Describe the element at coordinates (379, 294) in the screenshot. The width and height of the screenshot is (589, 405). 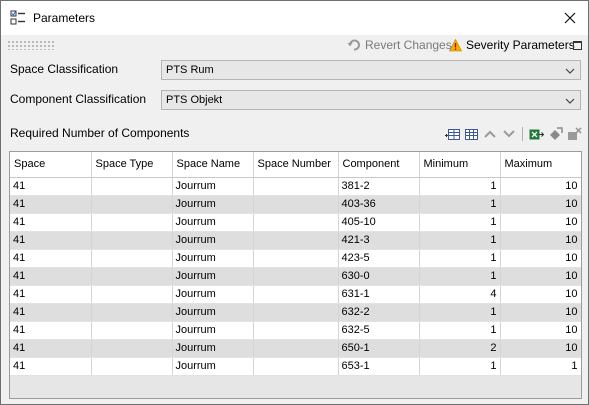
I see `table-cell: 631-1` at that location.